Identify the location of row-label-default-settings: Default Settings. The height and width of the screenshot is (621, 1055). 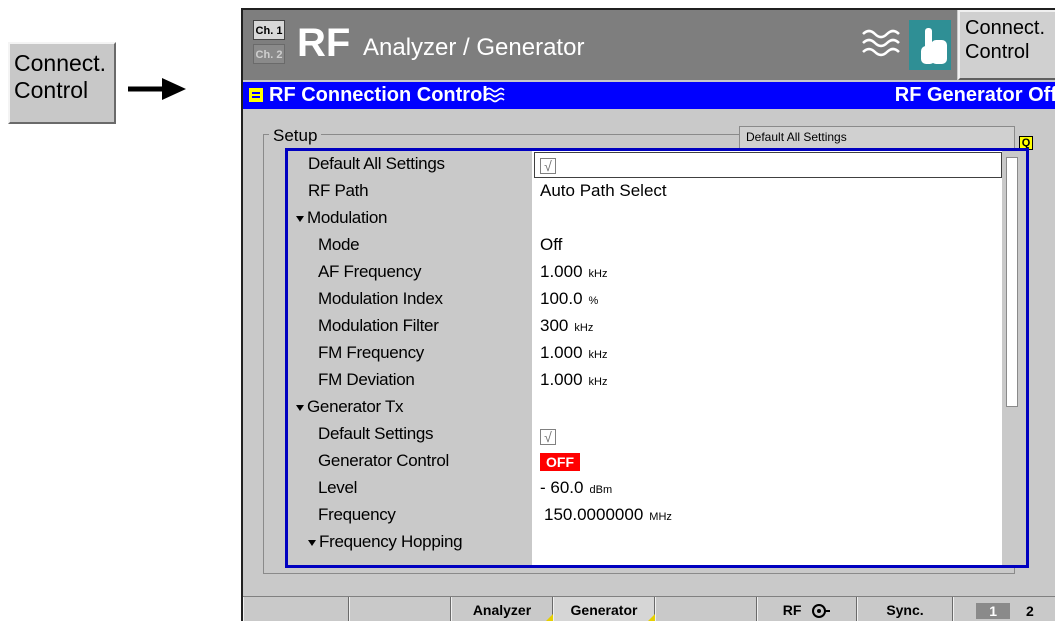
(376, 433).